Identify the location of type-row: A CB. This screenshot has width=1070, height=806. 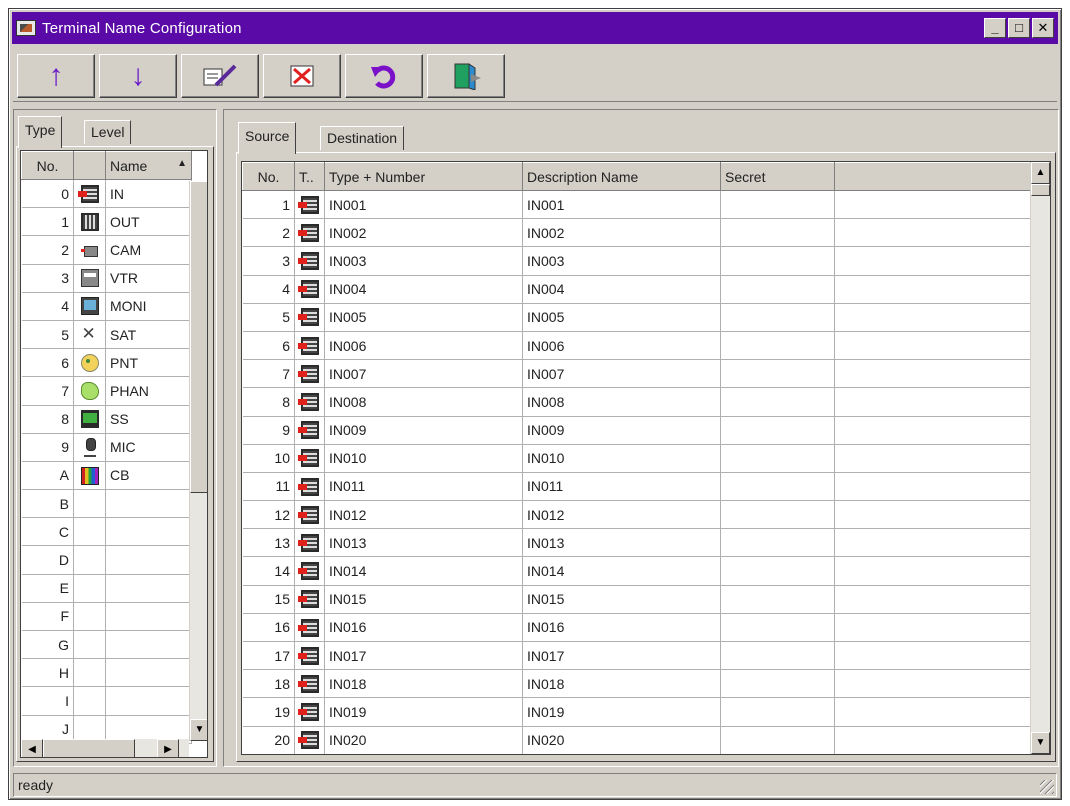
(106, 476).